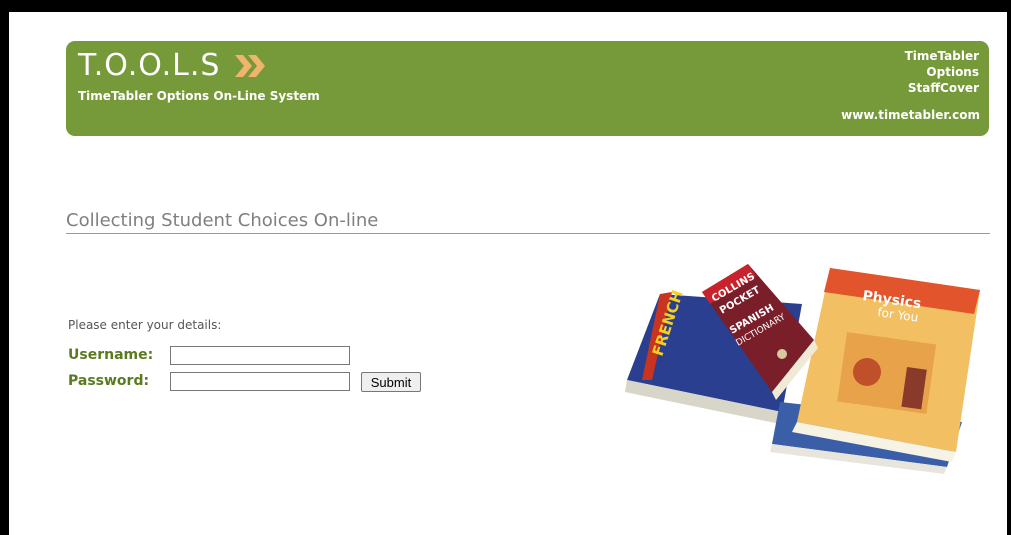  What do you see at coordinates (260, 381) in the screenshot?
I see `password-input` at bounding box center [260, 381].